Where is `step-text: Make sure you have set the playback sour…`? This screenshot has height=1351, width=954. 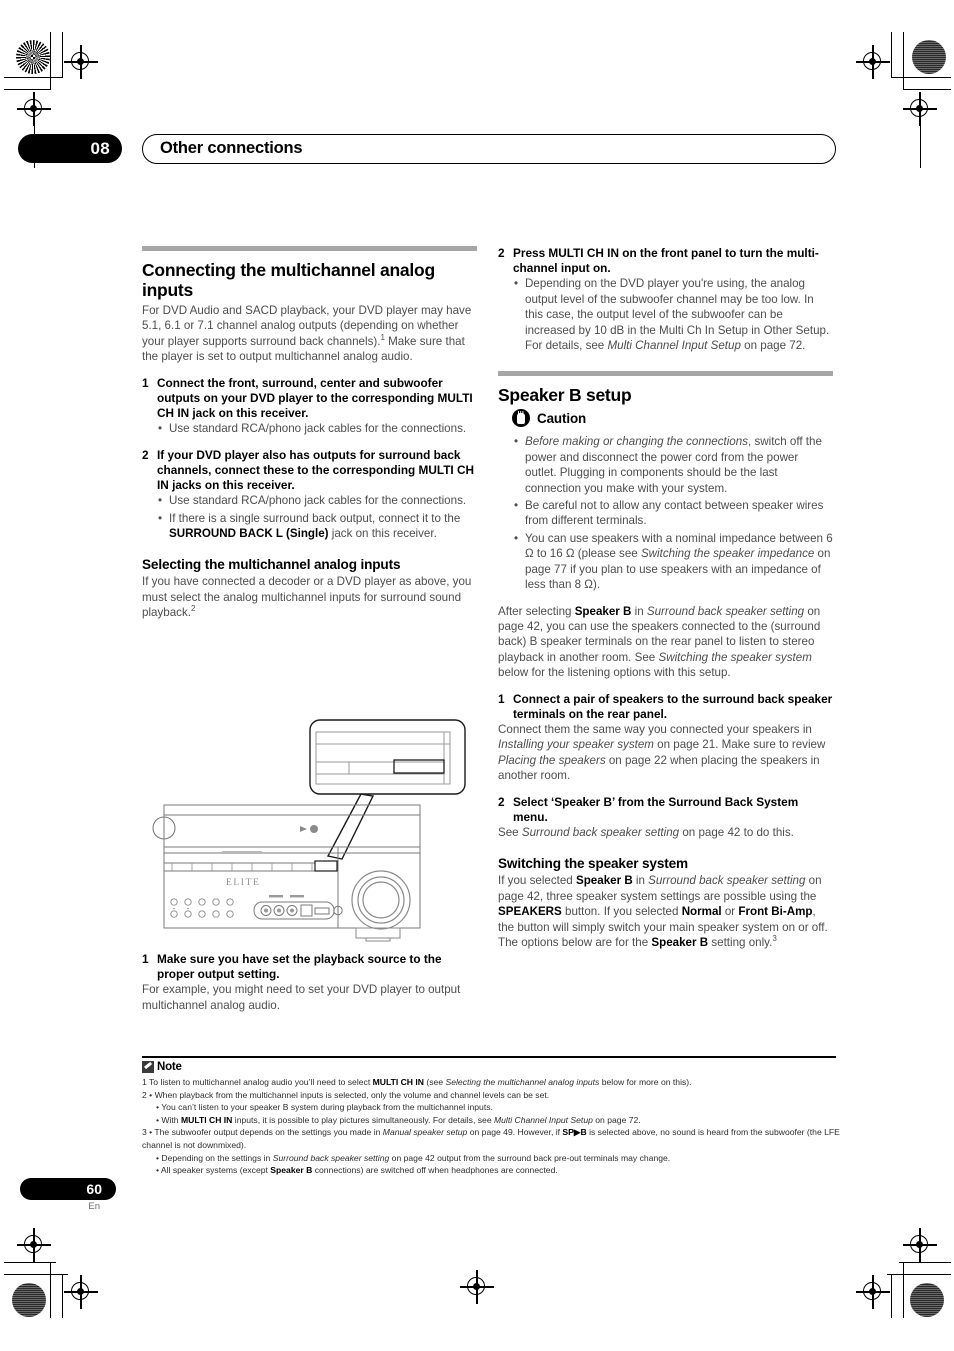
step-text: Make sure you have set the playback sour… is located at coordinates (299, 967).